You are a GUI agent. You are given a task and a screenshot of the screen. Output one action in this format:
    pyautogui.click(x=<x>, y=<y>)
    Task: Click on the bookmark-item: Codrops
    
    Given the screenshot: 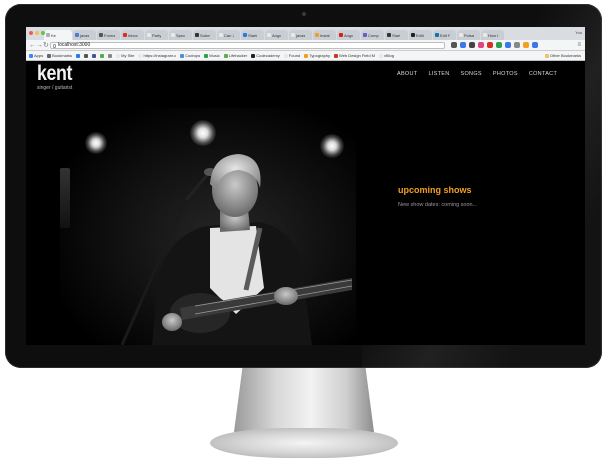 What is the action you would take?
    pyautogui.click(x=190, y=55)
    